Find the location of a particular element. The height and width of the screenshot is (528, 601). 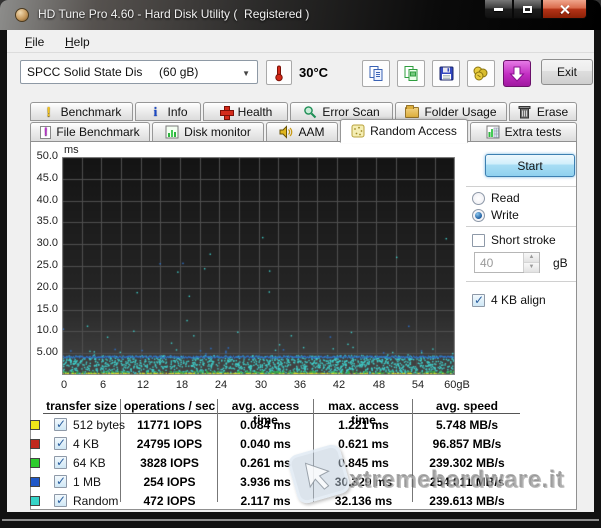

y-tick-label: 35.0 is located at coordinates (47, 221).